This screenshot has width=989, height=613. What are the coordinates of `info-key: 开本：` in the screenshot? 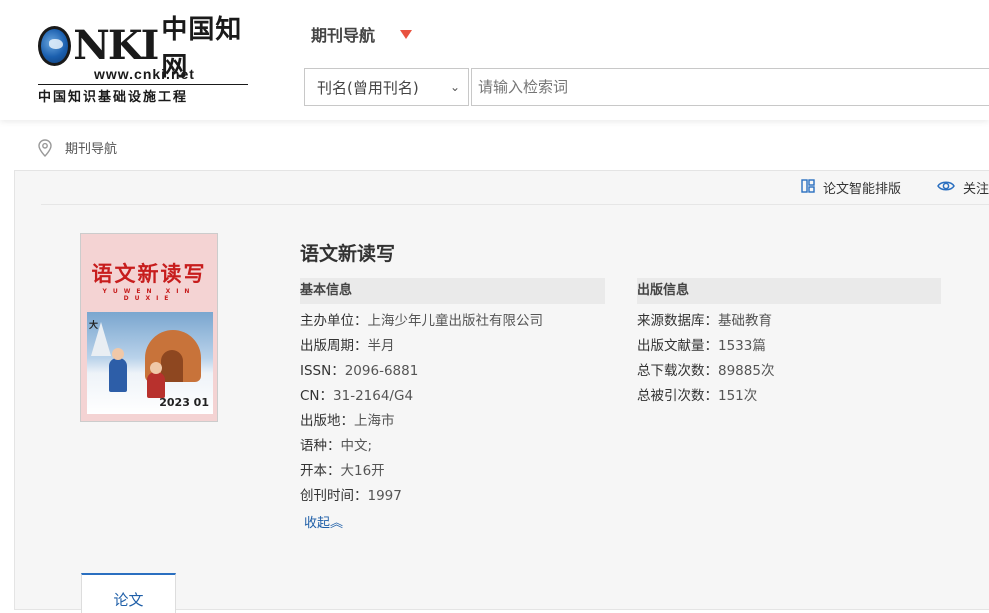 It's located at (320, 471).